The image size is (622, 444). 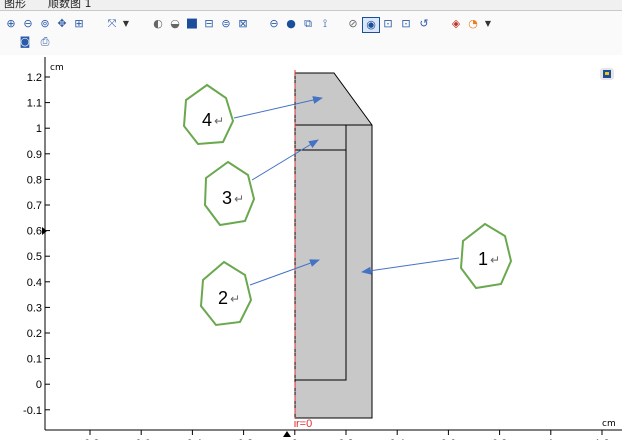 What do you see at coordinates (291, 24) in the screenshot?
I see `show-icon: ●` at bounding box center [291, 24].